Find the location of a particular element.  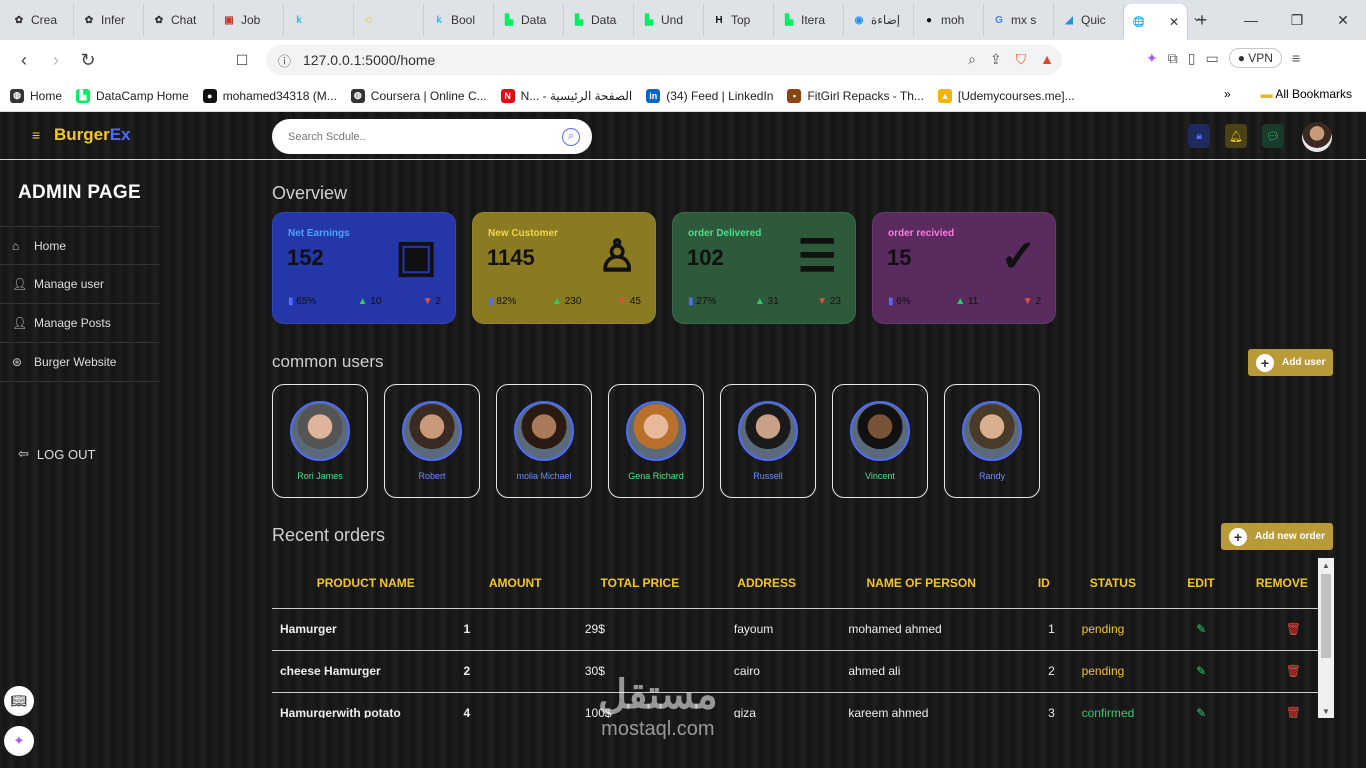

table-scrollbar: ▲ ▼ is located at coordinates (1326, 638).